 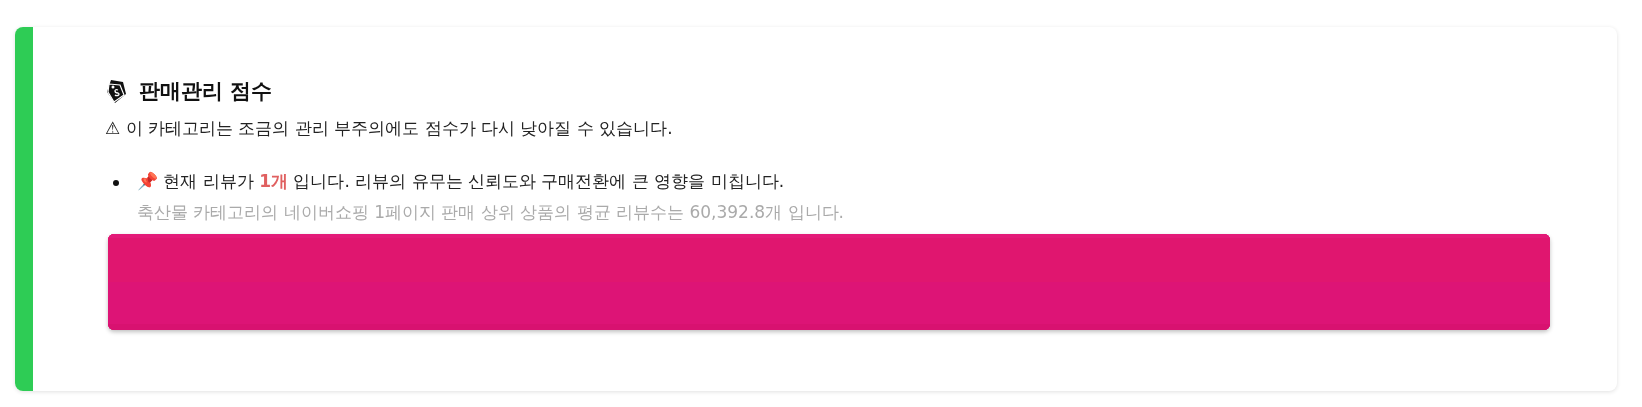 What do you see at coordinates (461, 181) in the screenshot?
I see `review-message: 📌 현재 리뷰가 1개 입니다. 리뷰의 유무는 신뢰도와 구매전환에 큰 영향을 미칩니다.` at bounding box center [461, 181].